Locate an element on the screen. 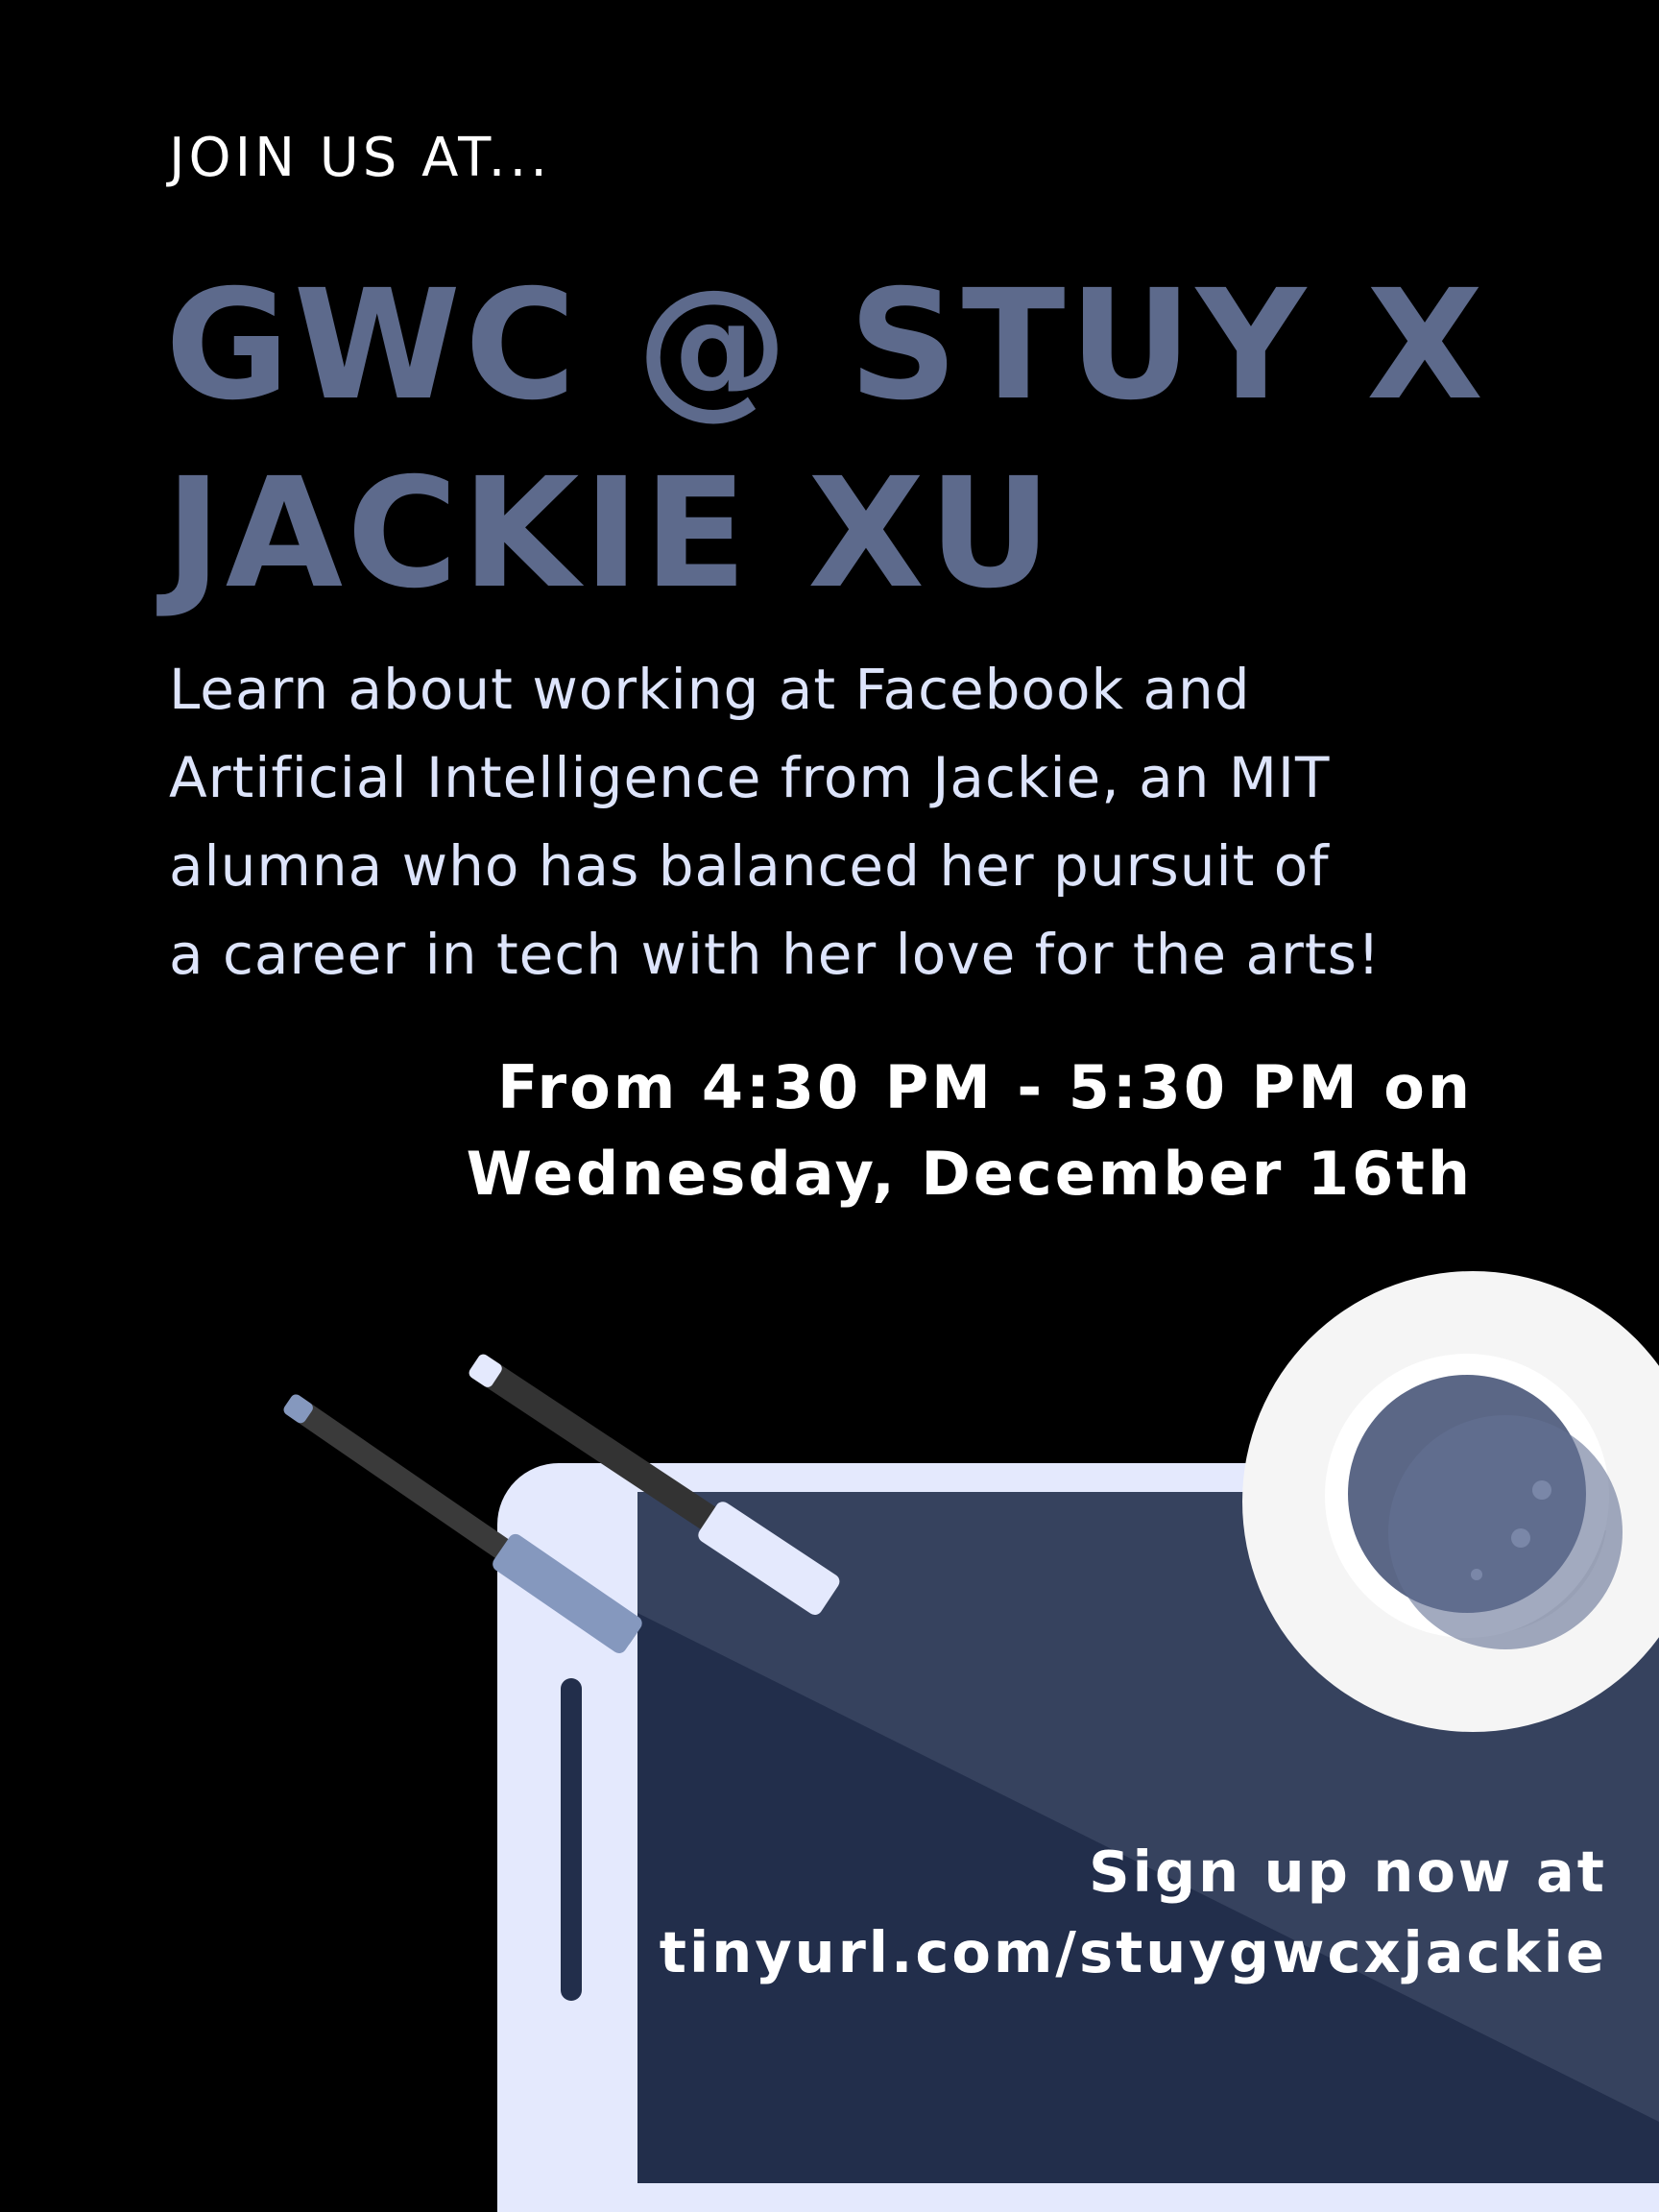 The width and height of the screenshot is (1659, 2212). tablet-slot is located at coordinates (572, 1840).